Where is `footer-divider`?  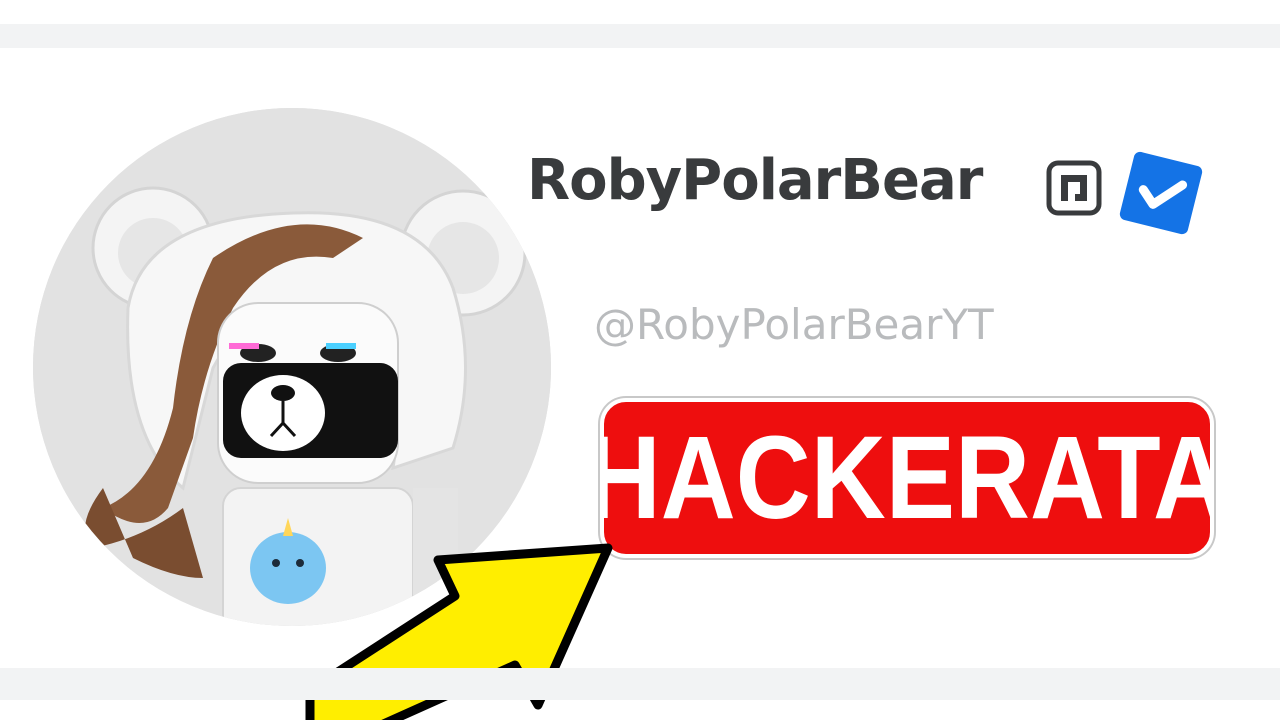 footer-divider is located at coordinates (640, 684).